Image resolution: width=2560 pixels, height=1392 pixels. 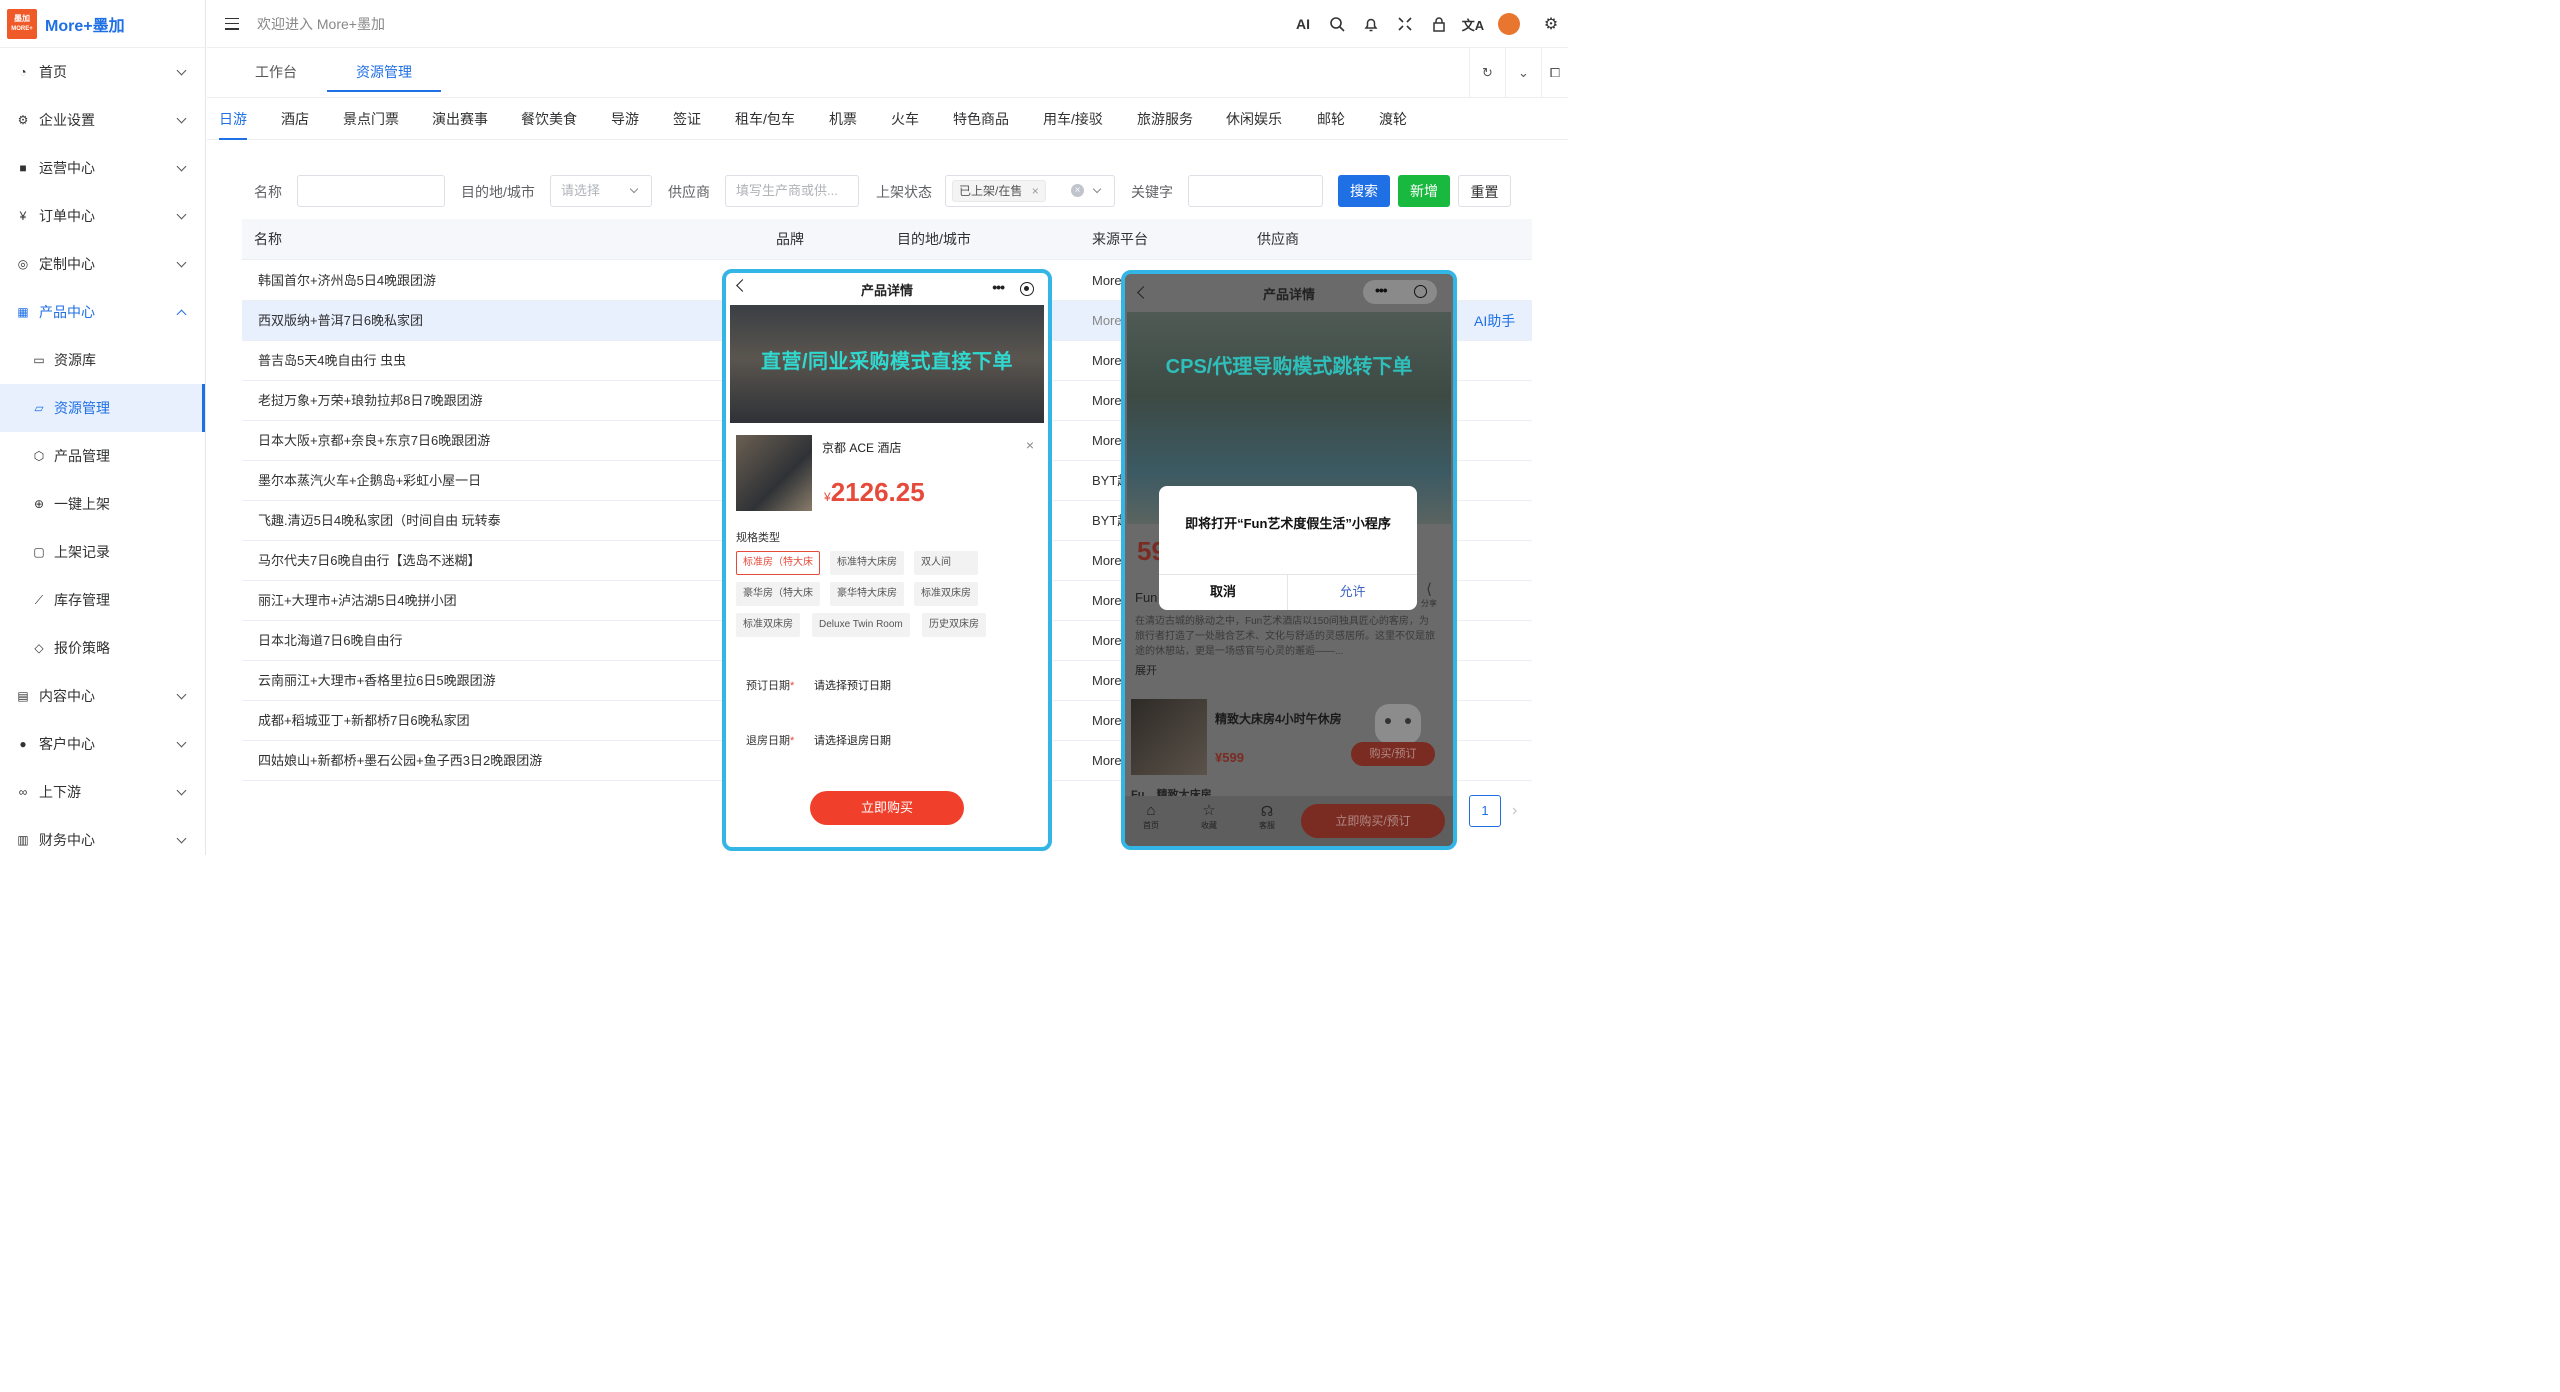 What do you see at coordinates (861, 625) in the screenshot?
I see `spec-option: Deluxe Twin Room` at bounding box center [861, 625].